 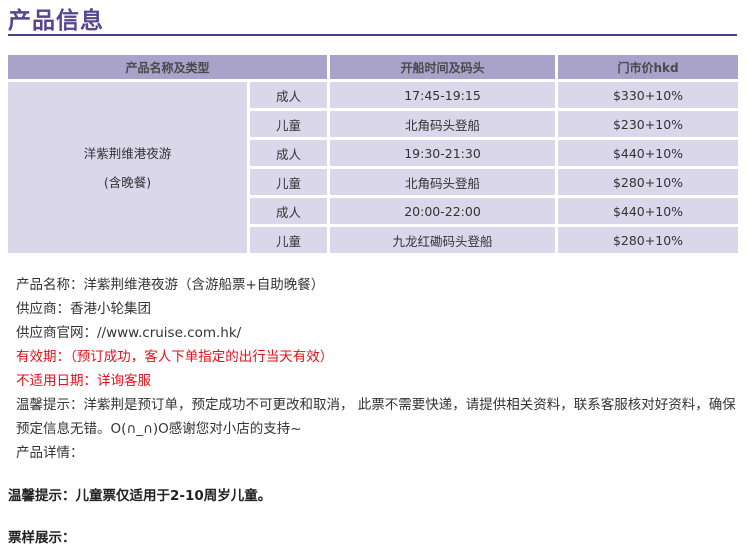 What do you see at coordinates (140, 496) in the screenshot?
I see `child-ticket-notice: 温馨提示：儿童票仅适用于2-10周岁儿童。` at bounding box center [140, 496].